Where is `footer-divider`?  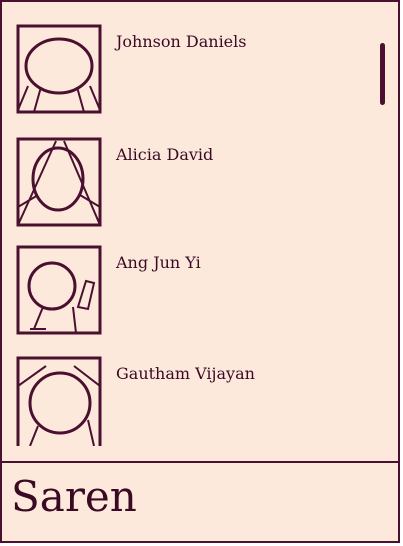 footer-divider is located at coordinates (200, 462).